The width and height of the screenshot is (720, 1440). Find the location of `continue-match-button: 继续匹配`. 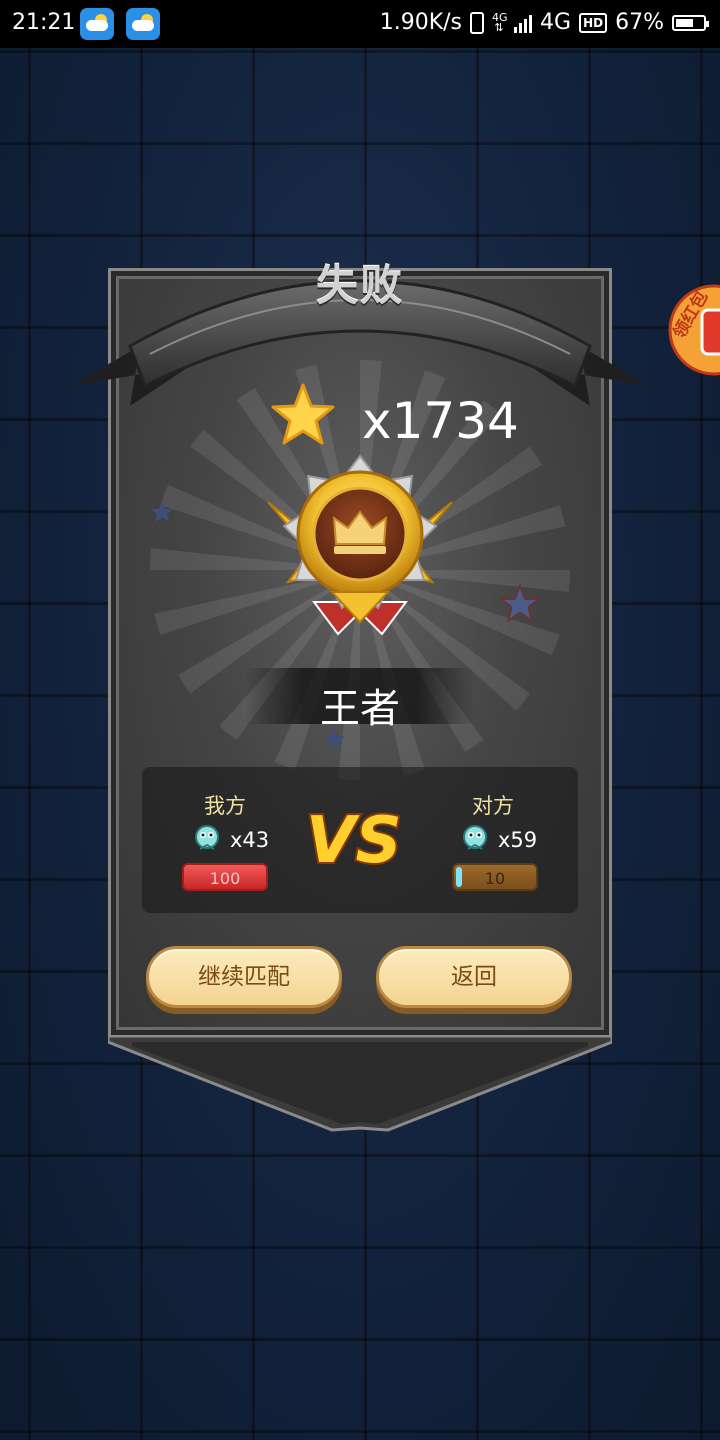

continue-match-button: 继续匹配 is located at coordinates (244, 977).